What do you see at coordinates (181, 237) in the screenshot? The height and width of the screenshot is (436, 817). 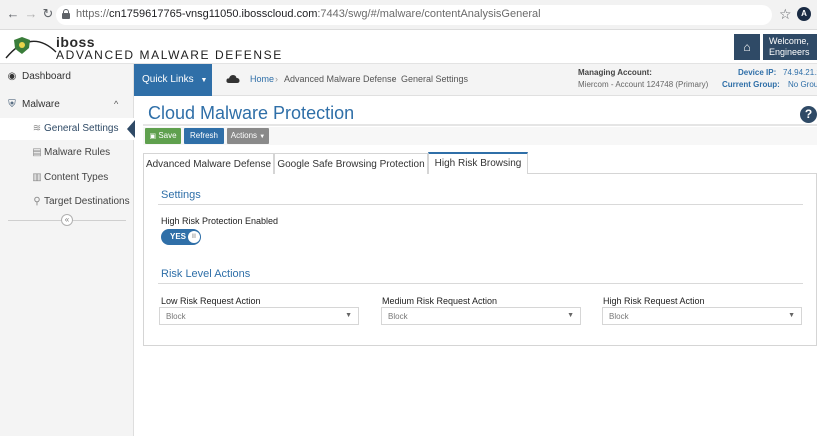 I see `protection-toggle: YES Ⅲ` at bounding box center [181, 237].